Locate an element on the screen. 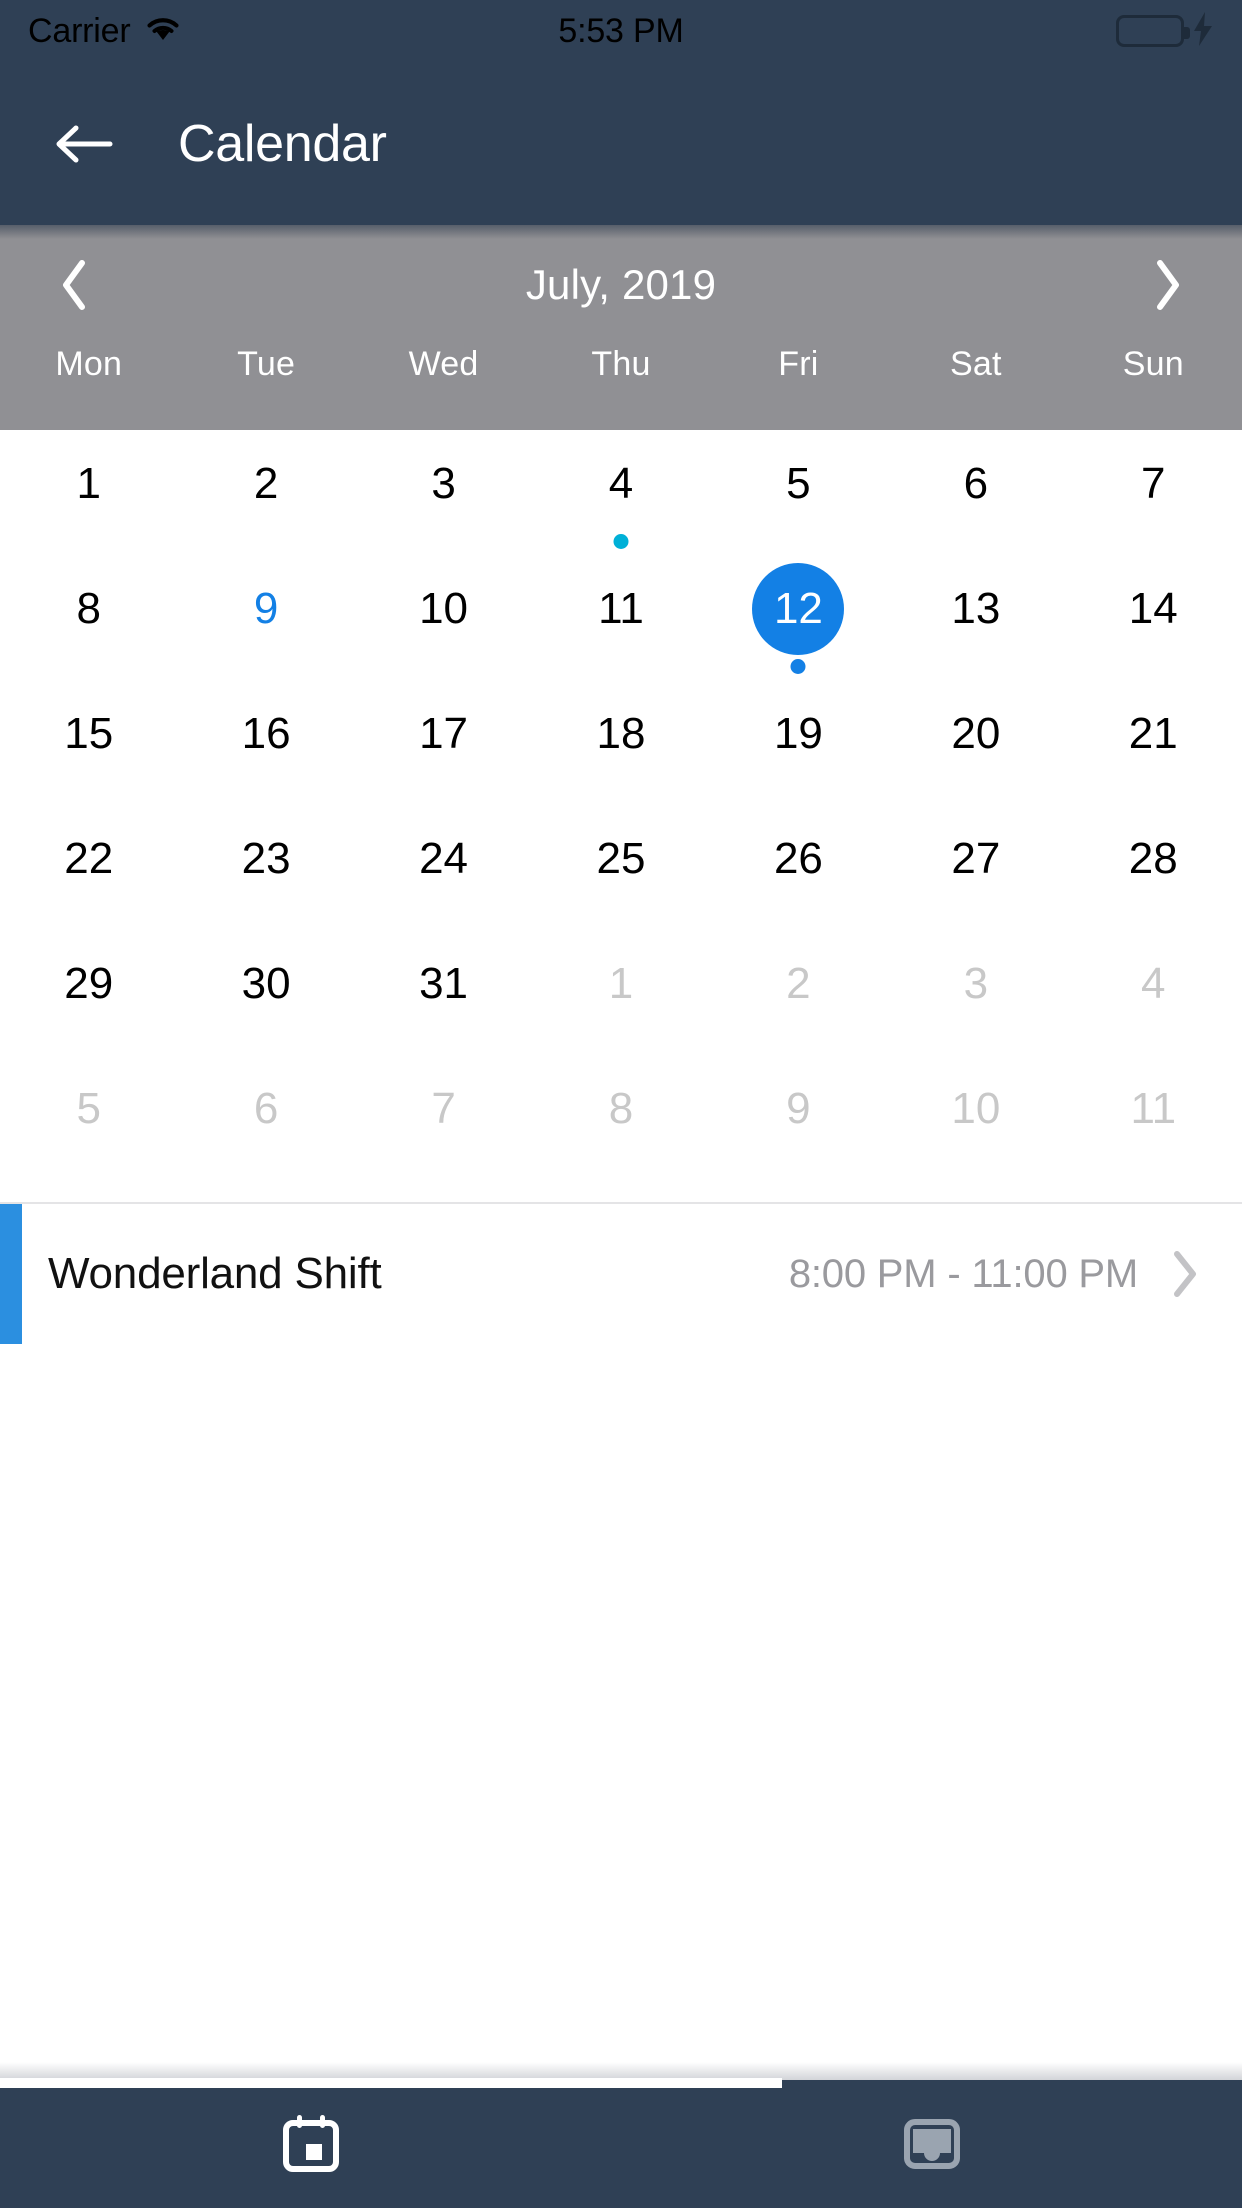  day-number: 24 is located at coordinates (444, 858).